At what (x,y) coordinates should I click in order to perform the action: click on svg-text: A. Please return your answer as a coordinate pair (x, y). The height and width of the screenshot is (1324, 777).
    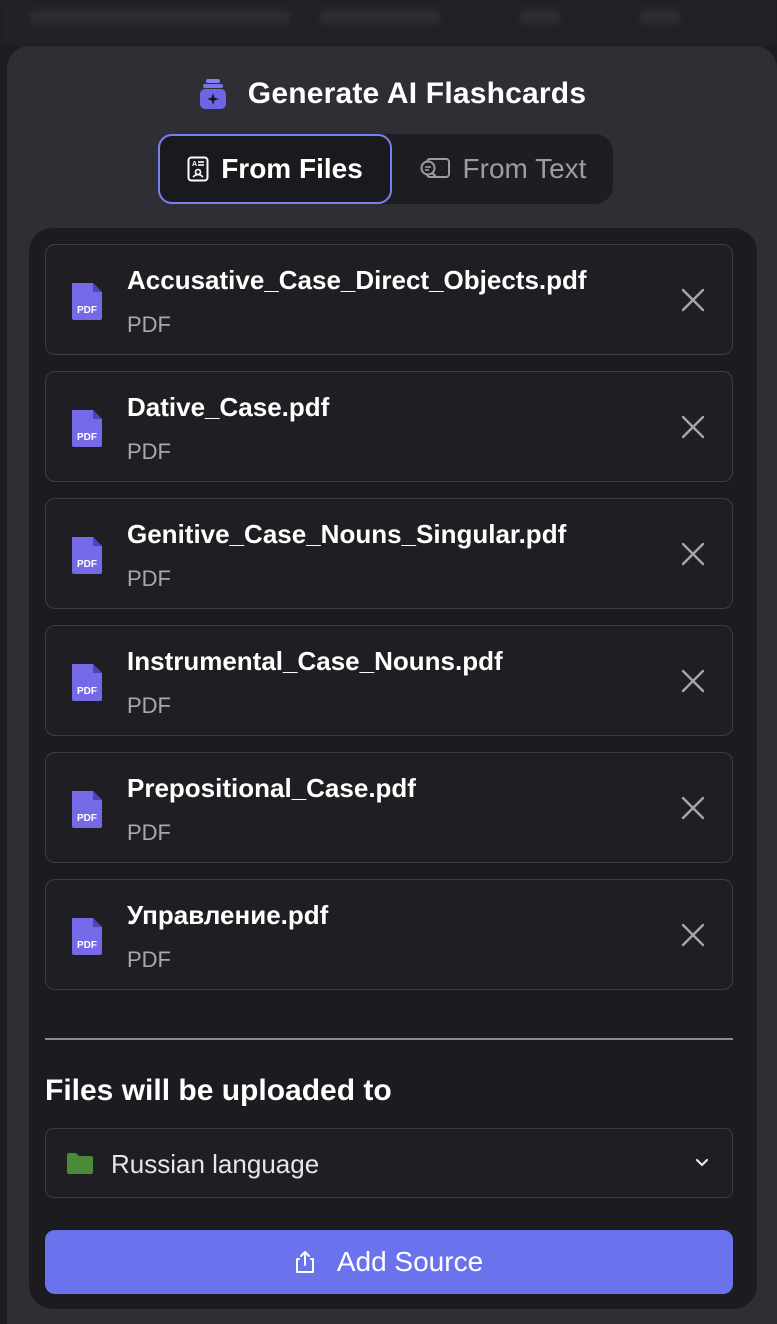
    Looking at the image, I should click on (194, 164).